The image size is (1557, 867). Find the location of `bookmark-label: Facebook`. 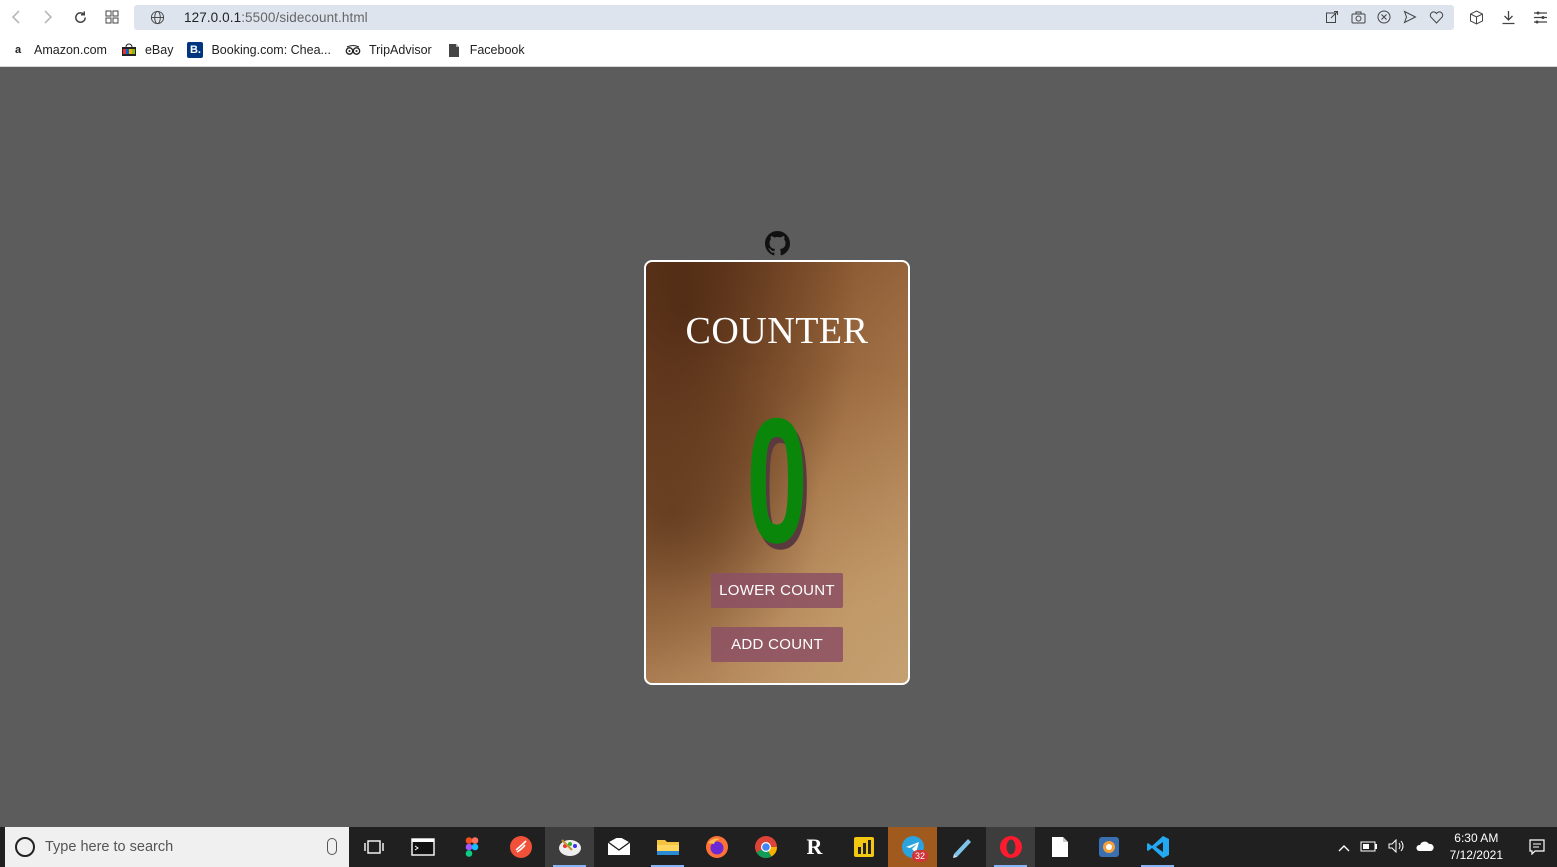

bookmark-label: Facebook is located at coordinates (497, 50).